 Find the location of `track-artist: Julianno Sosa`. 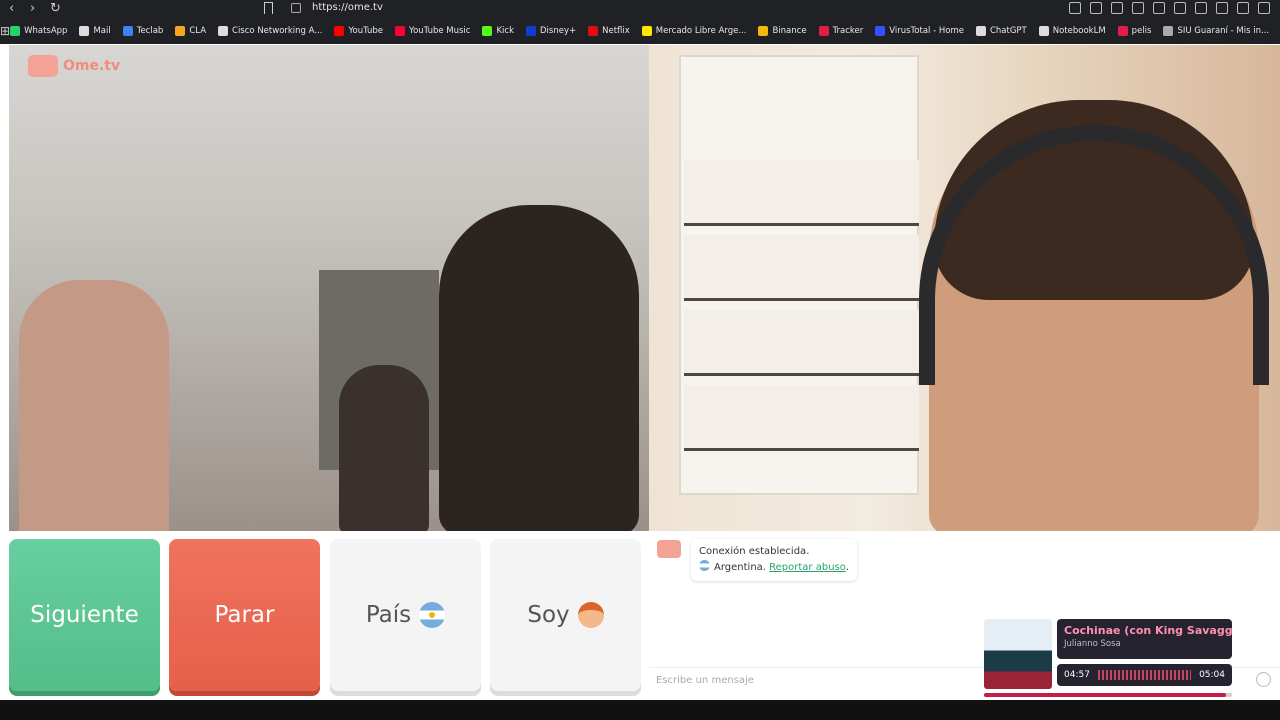

track-artist: Julianno Sosa is located at coordinates (1092, 644).